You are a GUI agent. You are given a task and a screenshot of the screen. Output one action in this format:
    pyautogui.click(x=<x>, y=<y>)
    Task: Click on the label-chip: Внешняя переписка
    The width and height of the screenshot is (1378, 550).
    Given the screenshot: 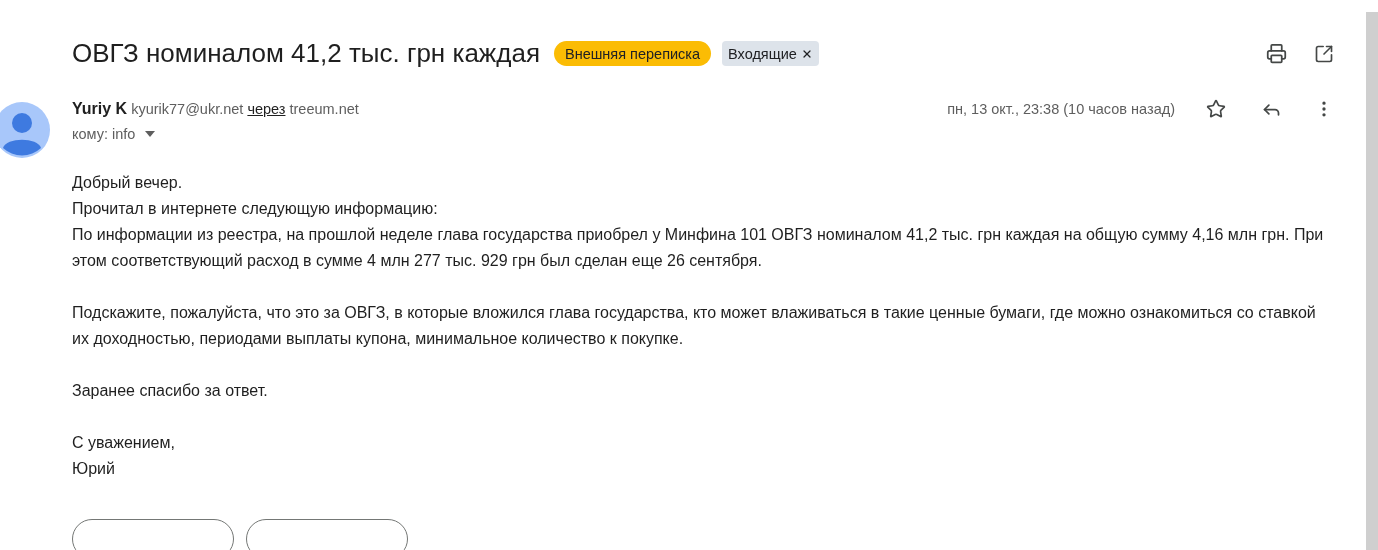 What is the action you would take?
    pyautogui.click(x=632, y=53)
    